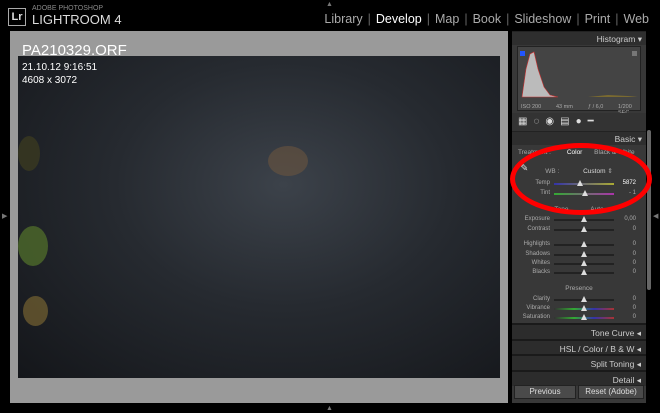 The image size is (660, 413). Describe the element at coordinates (538, 308) in the screenshot. I see `slider-label: Vibrance` at that location.